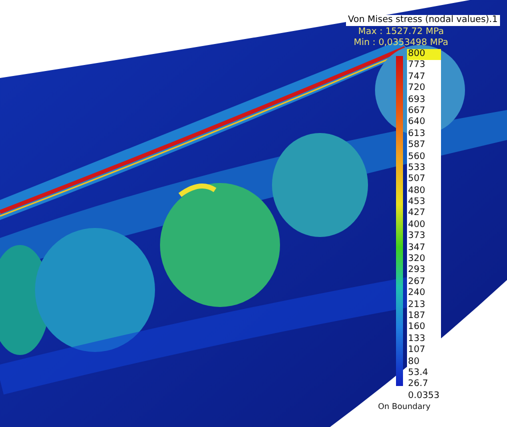 The image size is (507, 427). What do you see at coordinates (423, 54) in the screenshot?
I see `legend-value: 800` at bounding box center [423, 54].